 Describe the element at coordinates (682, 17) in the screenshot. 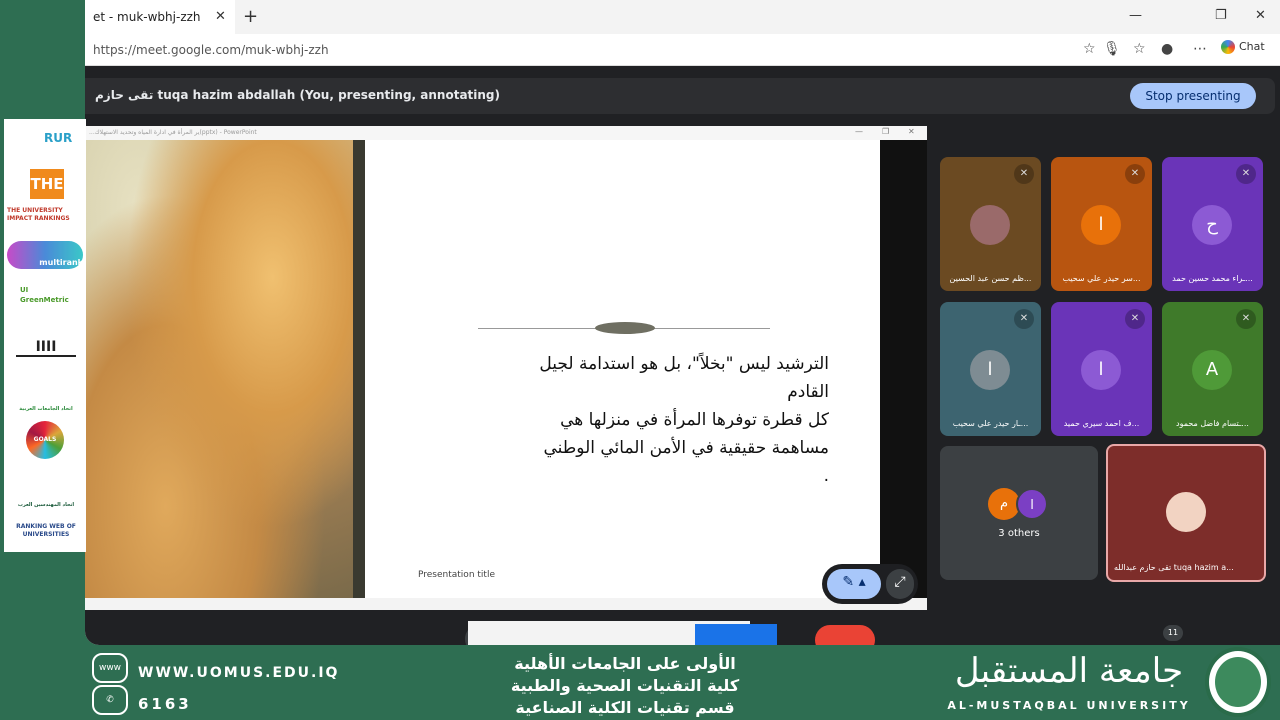

I see `tab-bar: et - muk-wbhj-zzh ✕ + — ❐ ✕` at that location.